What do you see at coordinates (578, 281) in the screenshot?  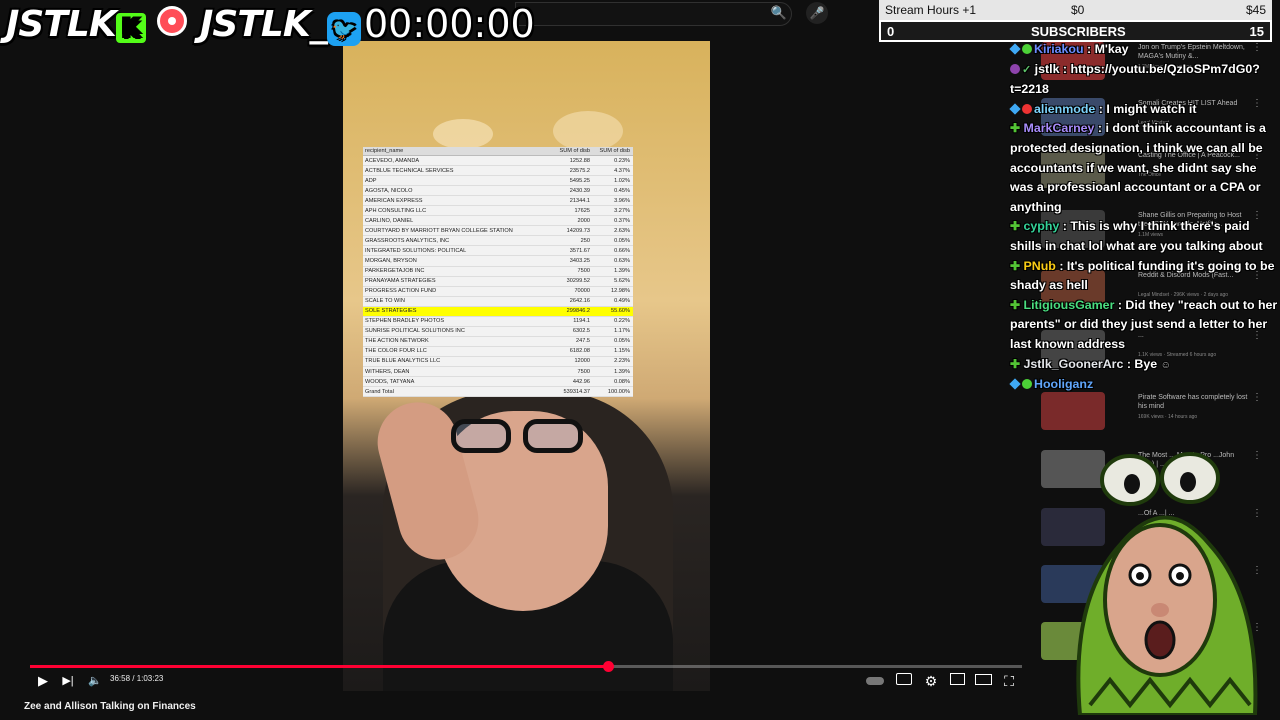 I see `spreadsheet-cell: 30299.52` at bounding box center [578, 281].